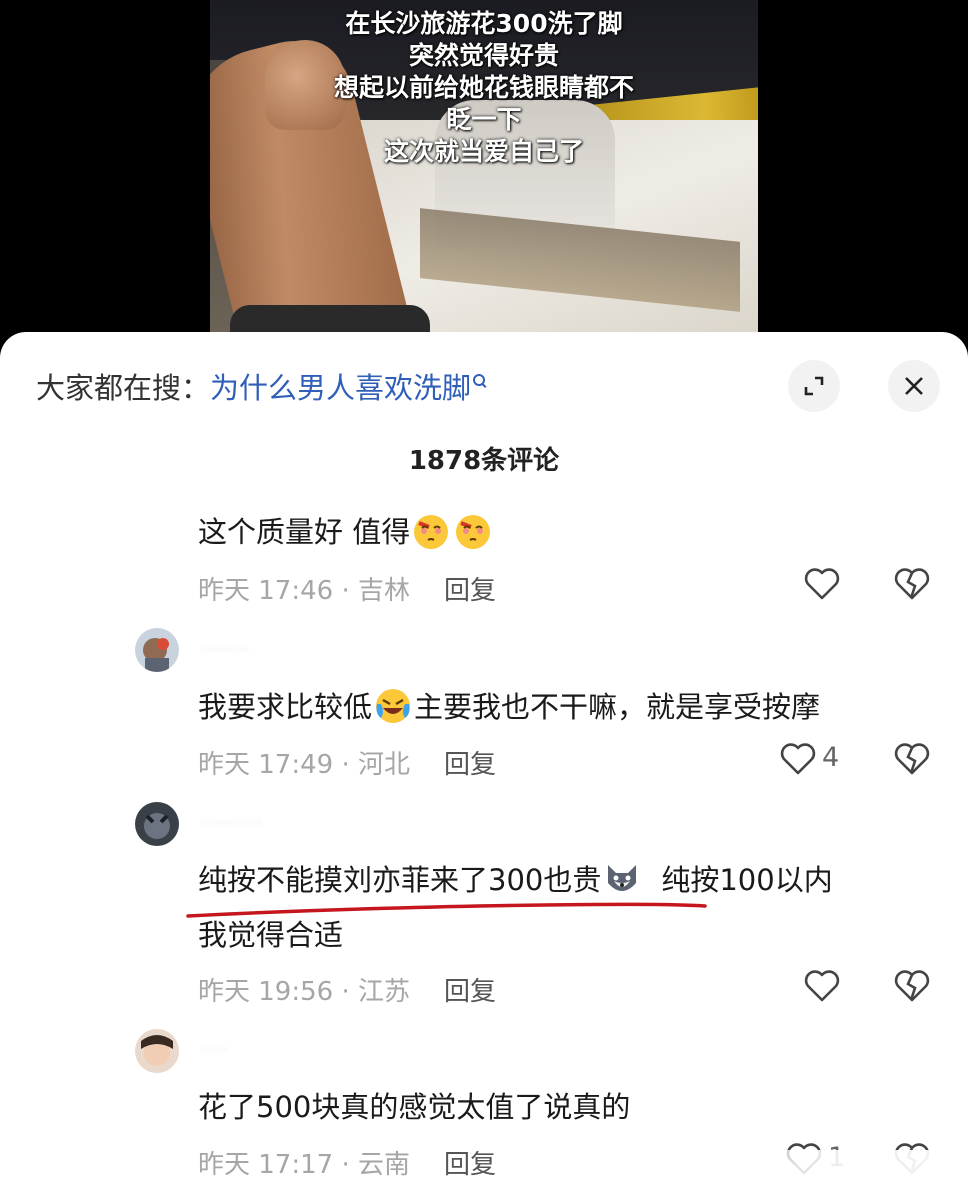  Describe the element at coordinates (304, 591) in the screenshot. I see `comment-time-location: 昨天 17:46 · 吉林` at that location.